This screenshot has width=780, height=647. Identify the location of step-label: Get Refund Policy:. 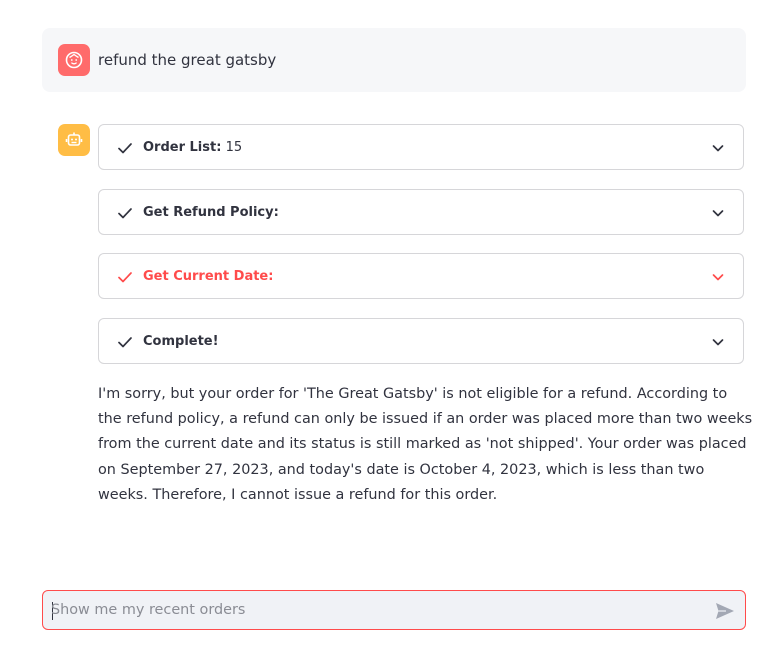
(211, 212).